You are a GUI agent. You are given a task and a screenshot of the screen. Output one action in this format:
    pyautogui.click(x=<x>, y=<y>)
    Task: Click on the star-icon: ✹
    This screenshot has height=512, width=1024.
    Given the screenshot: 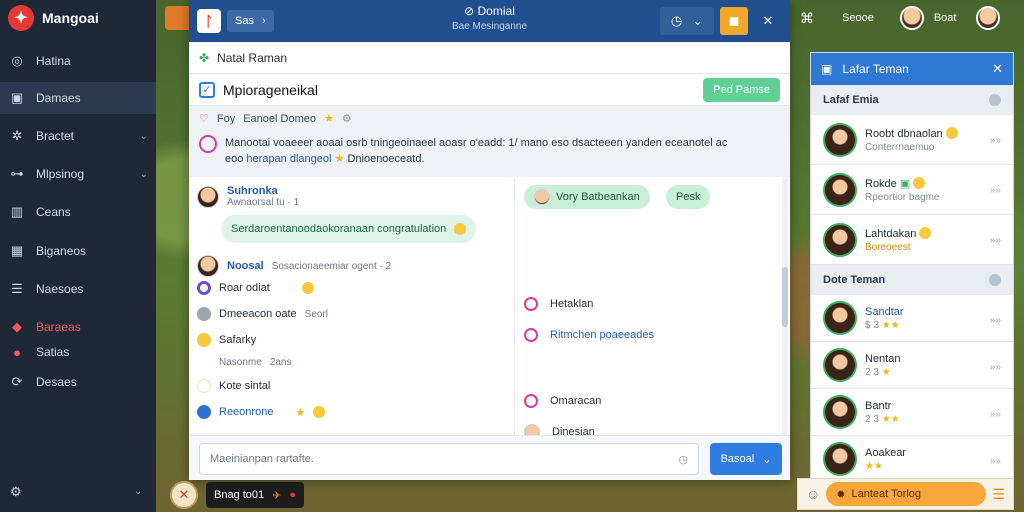 What is the action you would take?
    pyautogui.click(x=841, y=494)
    